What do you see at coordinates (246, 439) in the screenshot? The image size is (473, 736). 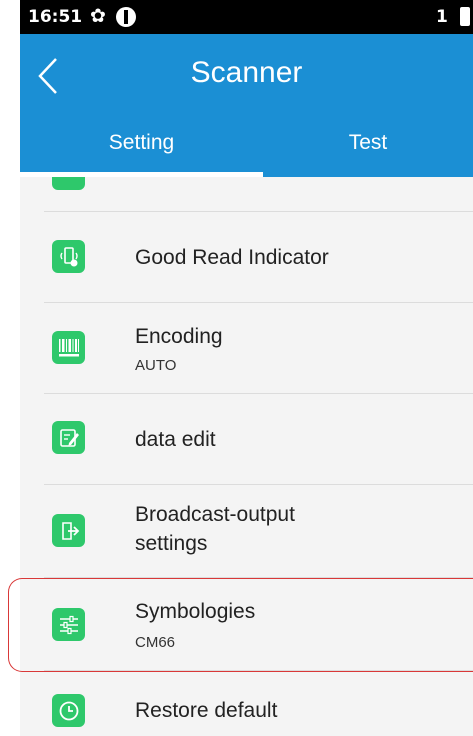 I see `list-item-data-edit: data edit` at bounding box center [246, 439].